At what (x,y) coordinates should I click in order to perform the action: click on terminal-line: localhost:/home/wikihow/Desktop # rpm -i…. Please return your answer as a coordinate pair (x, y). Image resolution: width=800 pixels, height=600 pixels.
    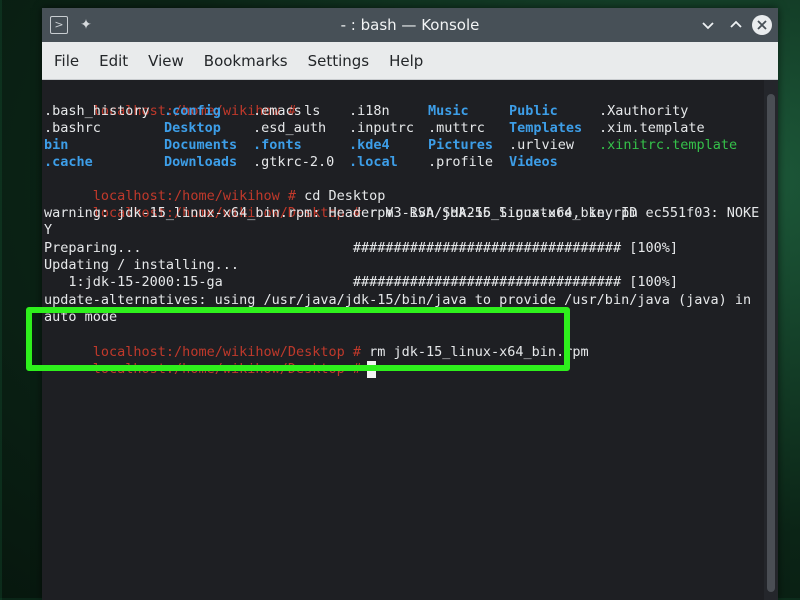
    Looking at the image, I should click on (341, 204).